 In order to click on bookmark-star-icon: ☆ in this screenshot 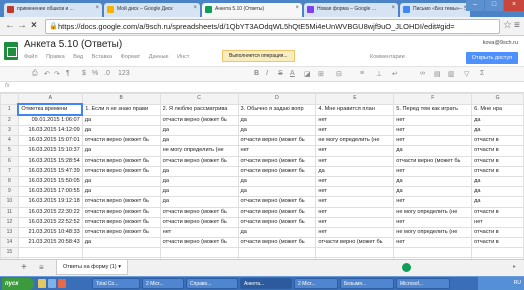, I will do `click(507, 25)`.